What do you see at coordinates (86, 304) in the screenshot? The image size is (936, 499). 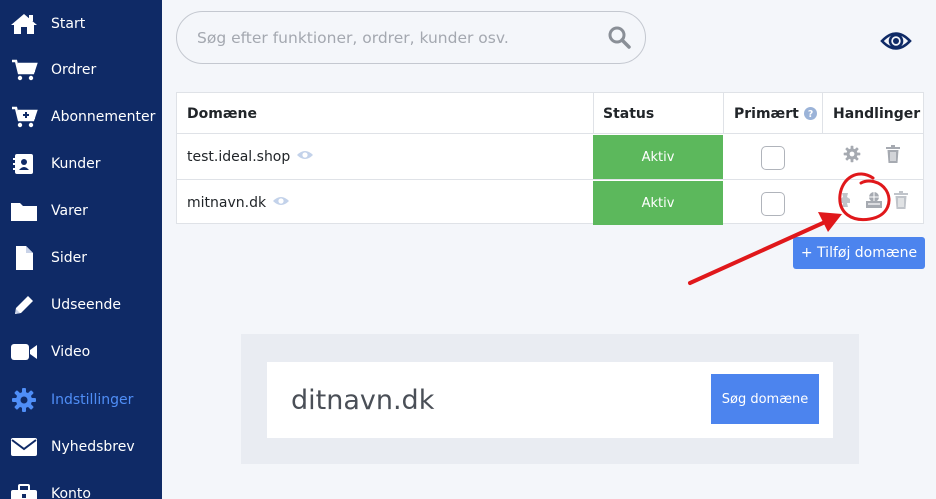 I see `sidebar-item-label: Udseende` at bounding box center [86, 304].